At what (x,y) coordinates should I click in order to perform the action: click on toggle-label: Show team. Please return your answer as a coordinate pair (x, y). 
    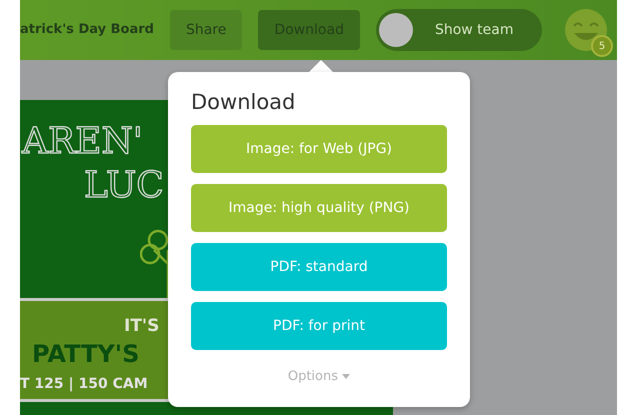
    Looking at the image, I should click on (474, 30).